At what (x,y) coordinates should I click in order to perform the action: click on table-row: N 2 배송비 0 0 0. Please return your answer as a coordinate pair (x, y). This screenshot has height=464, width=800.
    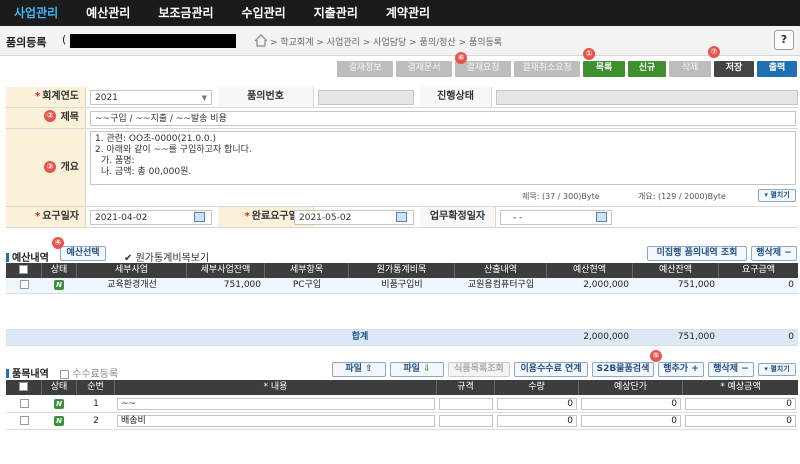
    Looking at the image, I should click on (402, 421).